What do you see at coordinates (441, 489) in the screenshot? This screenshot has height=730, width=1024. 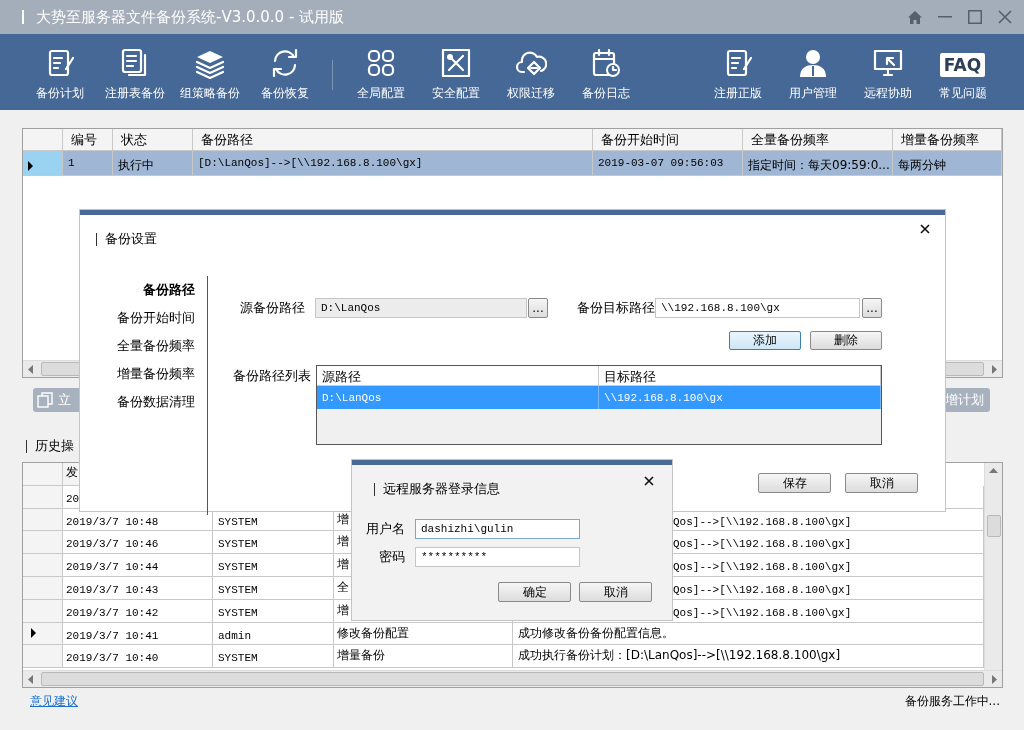 I see `dialog-title: 远程服务器登录信息` at bounding box center [441, 489].